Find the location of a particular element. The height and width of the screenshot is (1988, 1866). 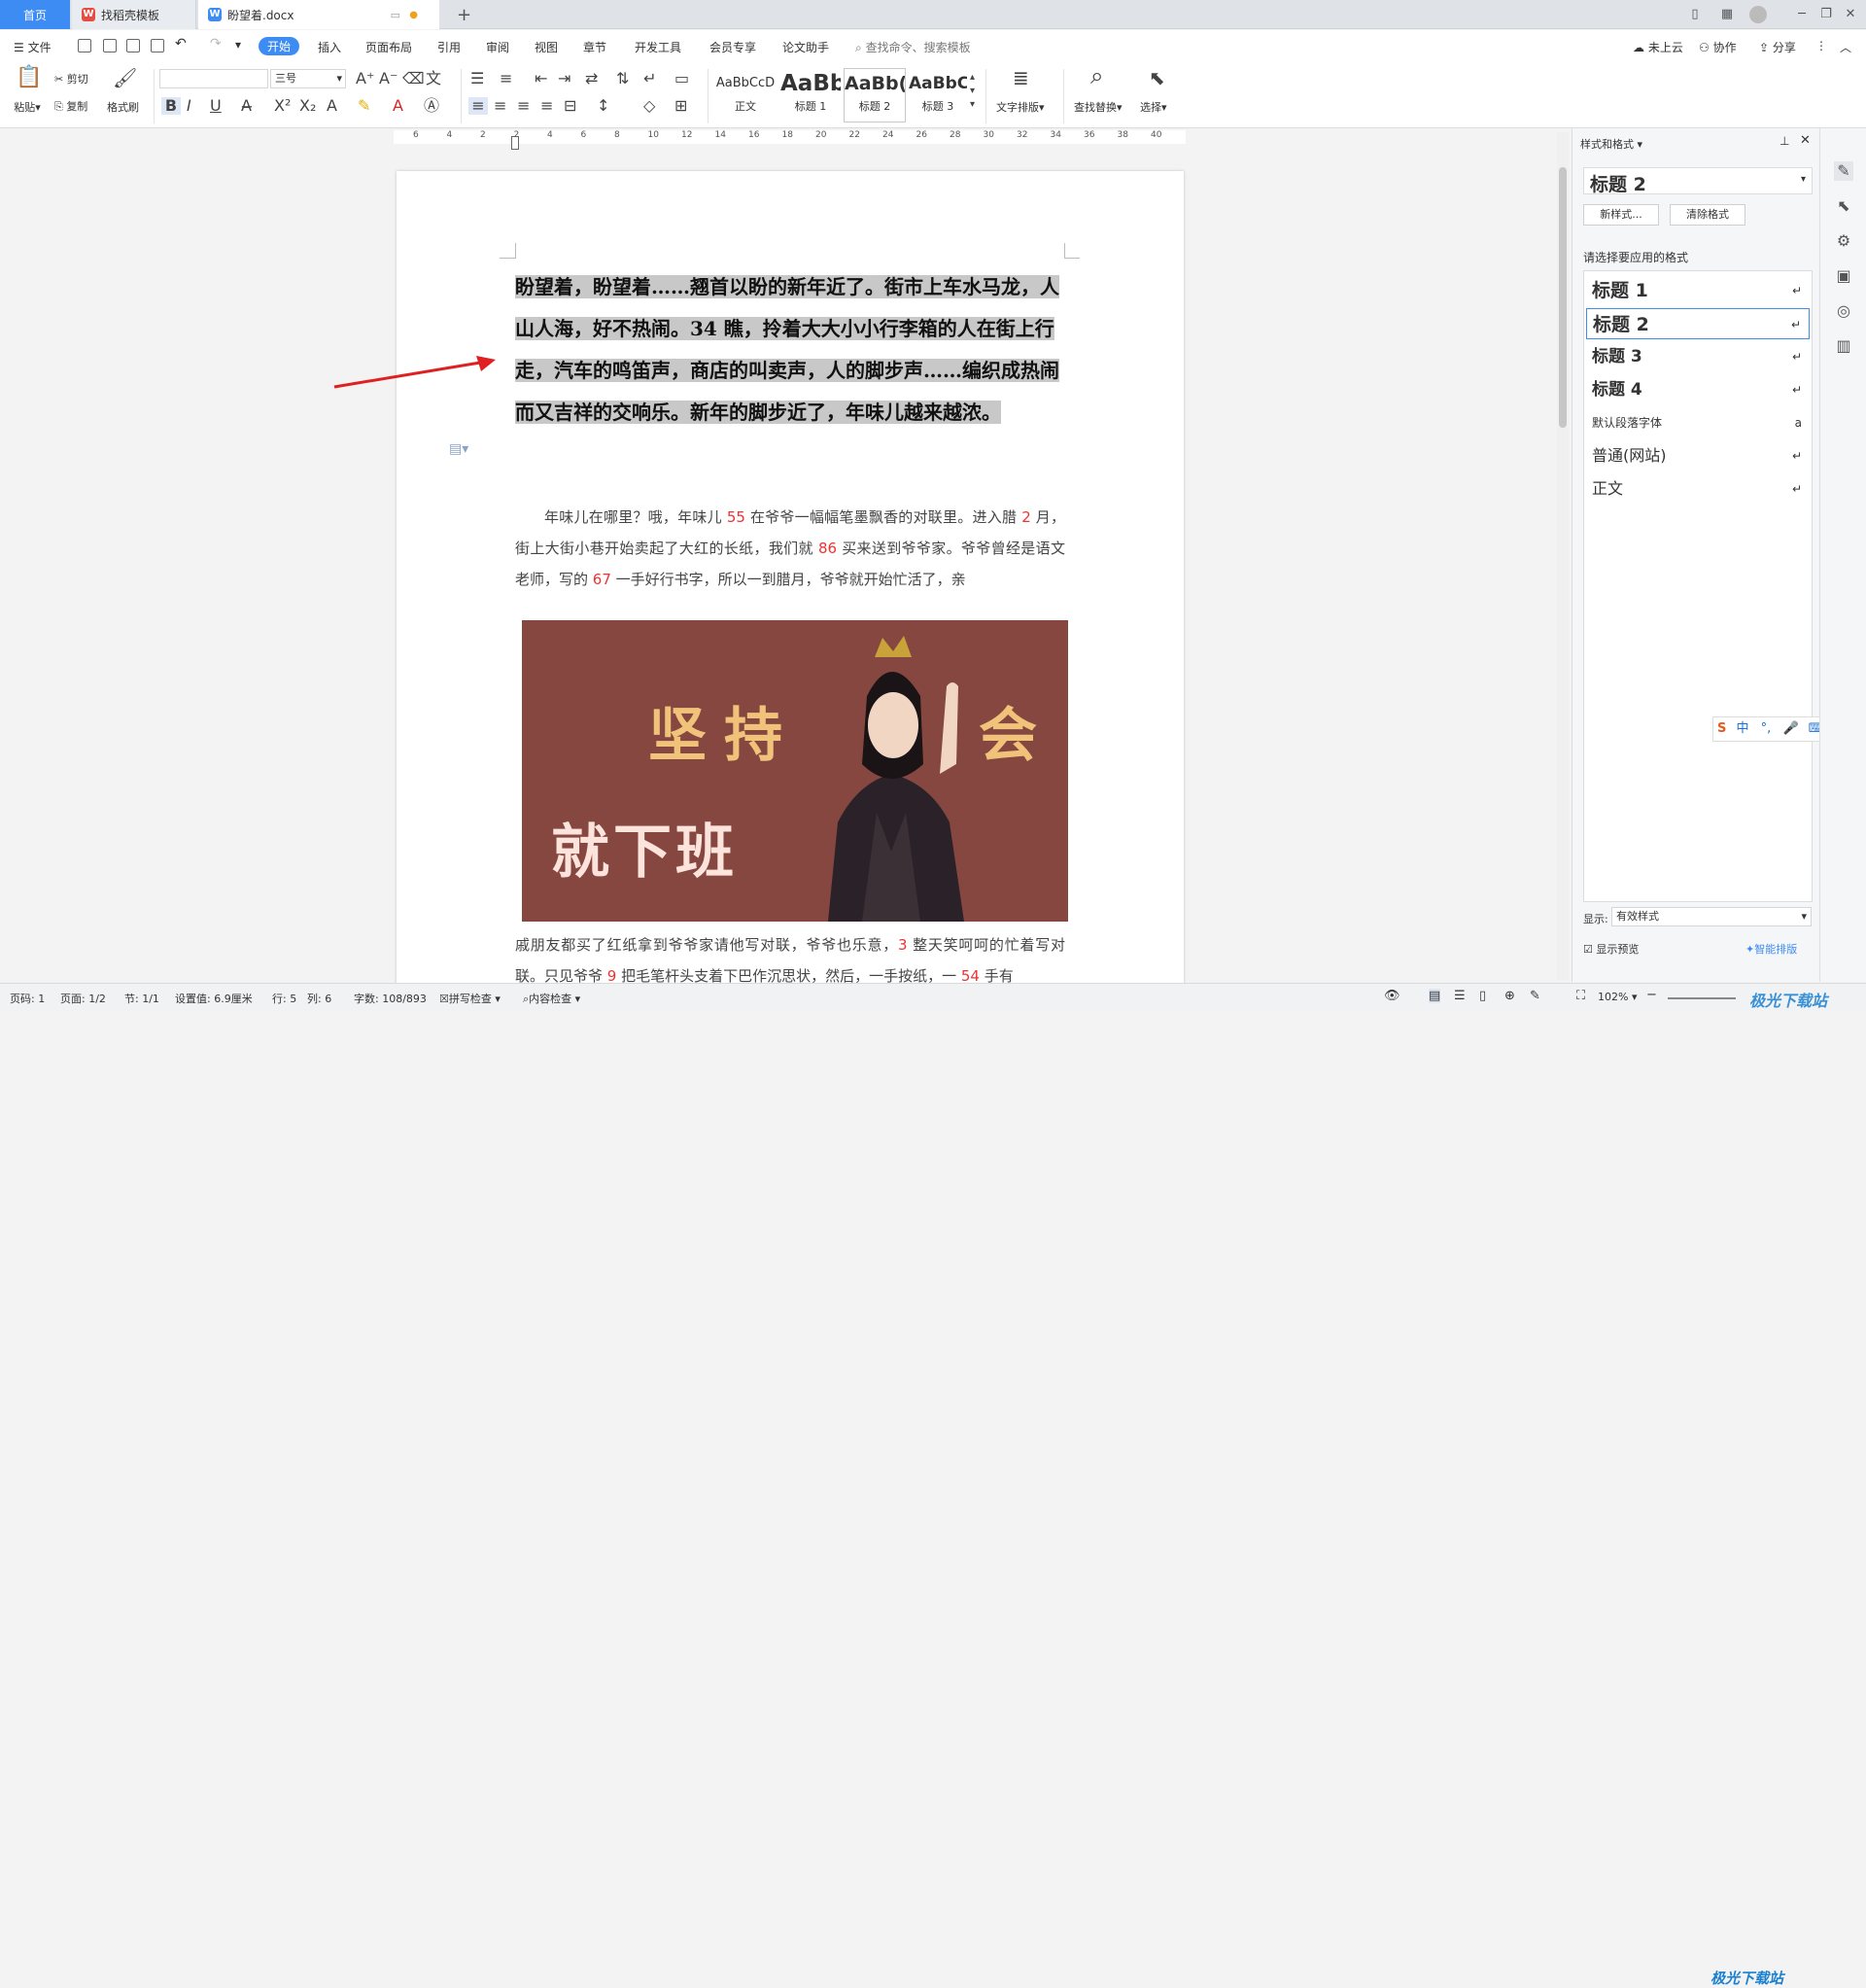

align-right-icon: ≡ is located at coordinates (523, 106).